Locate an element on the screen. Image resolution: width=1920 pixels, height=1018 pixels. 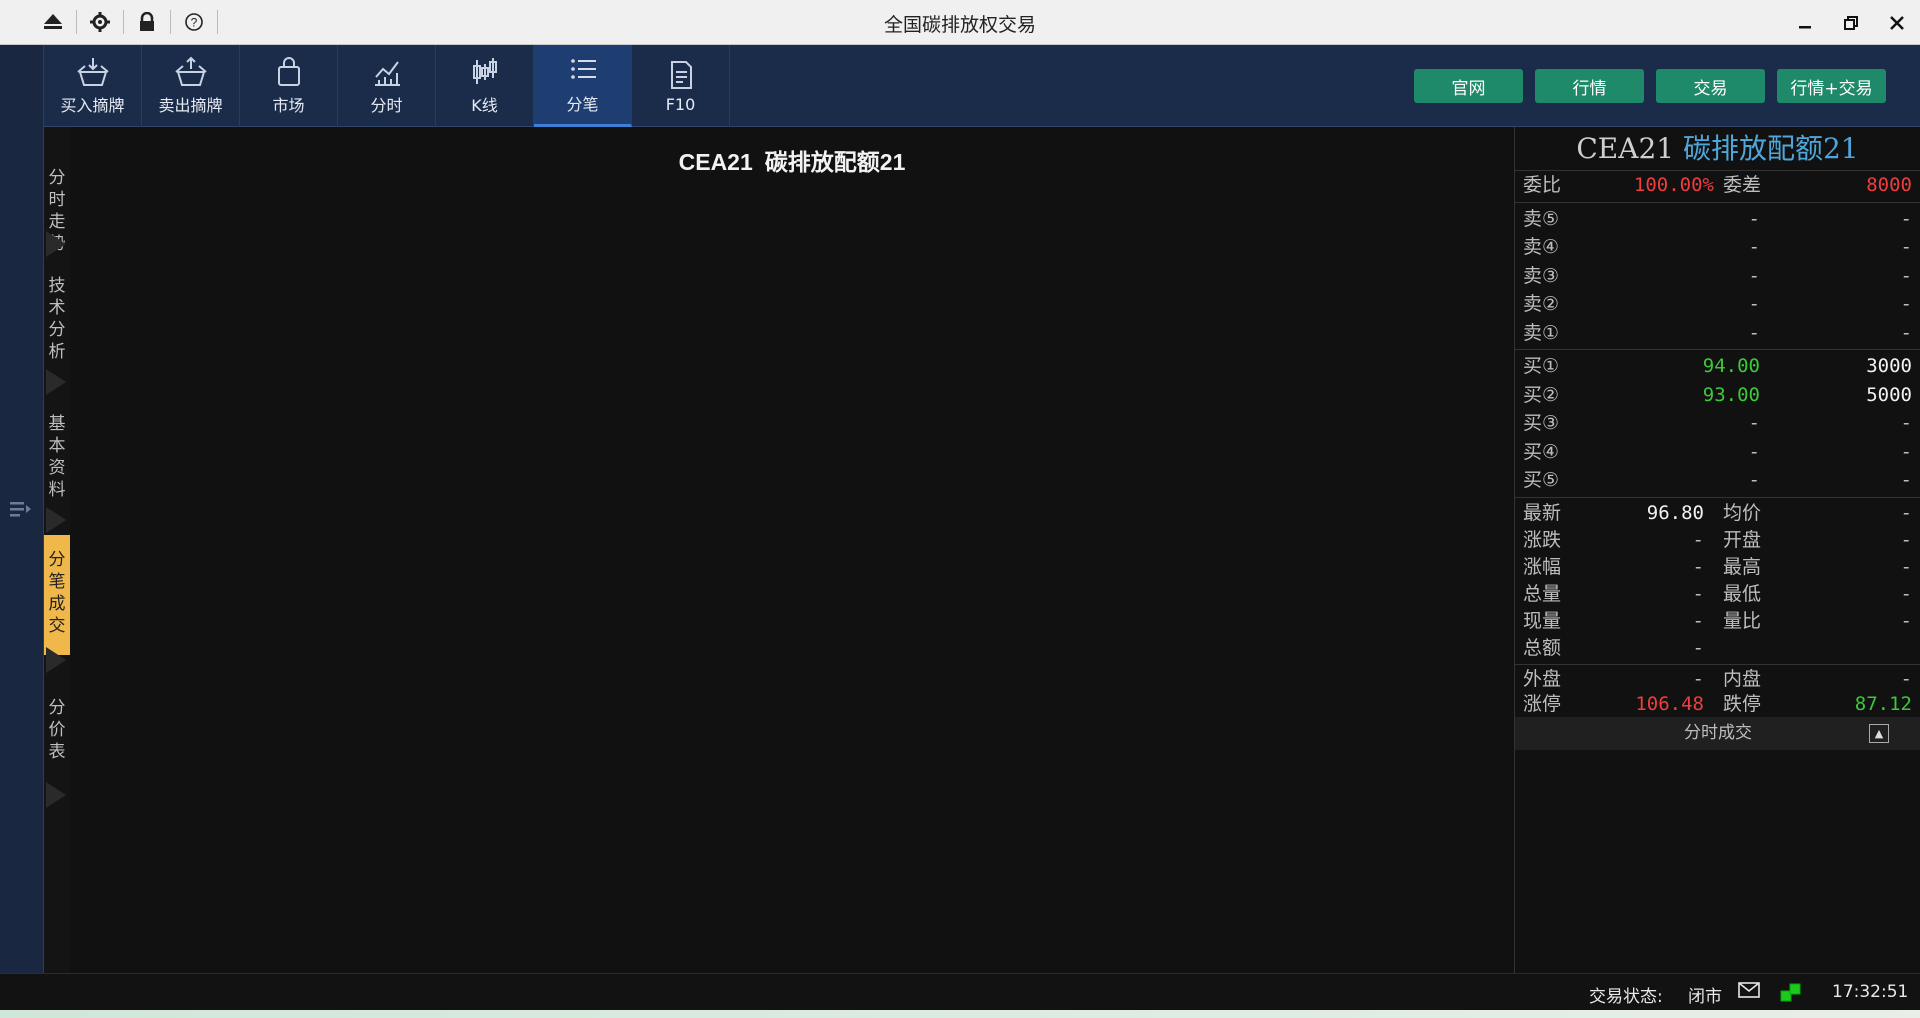
left-sidebar is located at coordinates (22, 509).